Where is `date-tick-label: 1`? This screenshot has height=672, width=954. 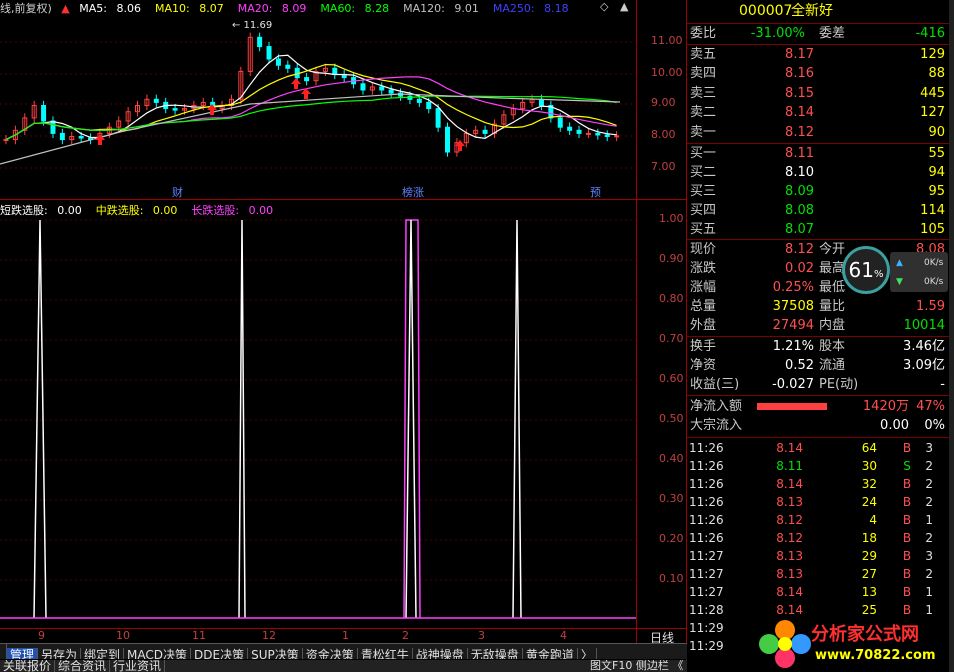 date-tick-label: 1 is located at coordinates (345, 635).